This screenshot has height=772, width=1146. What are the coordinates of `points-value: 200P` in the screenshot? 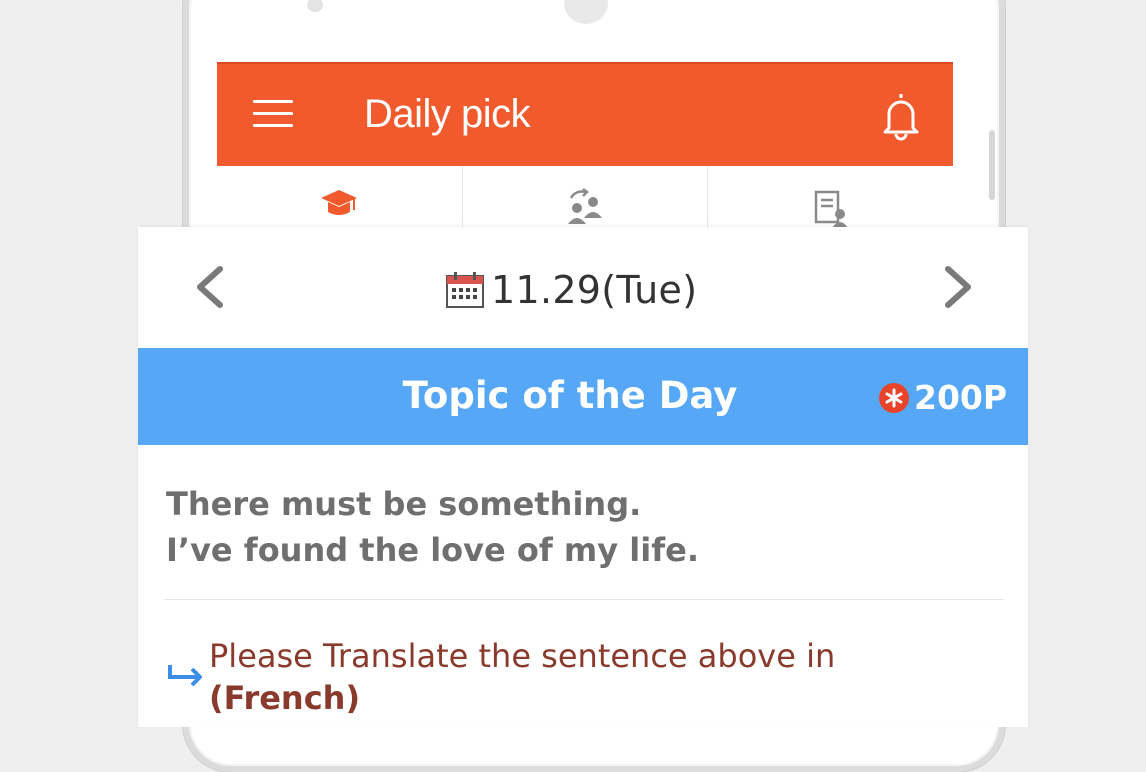 It's located at (961, 397).